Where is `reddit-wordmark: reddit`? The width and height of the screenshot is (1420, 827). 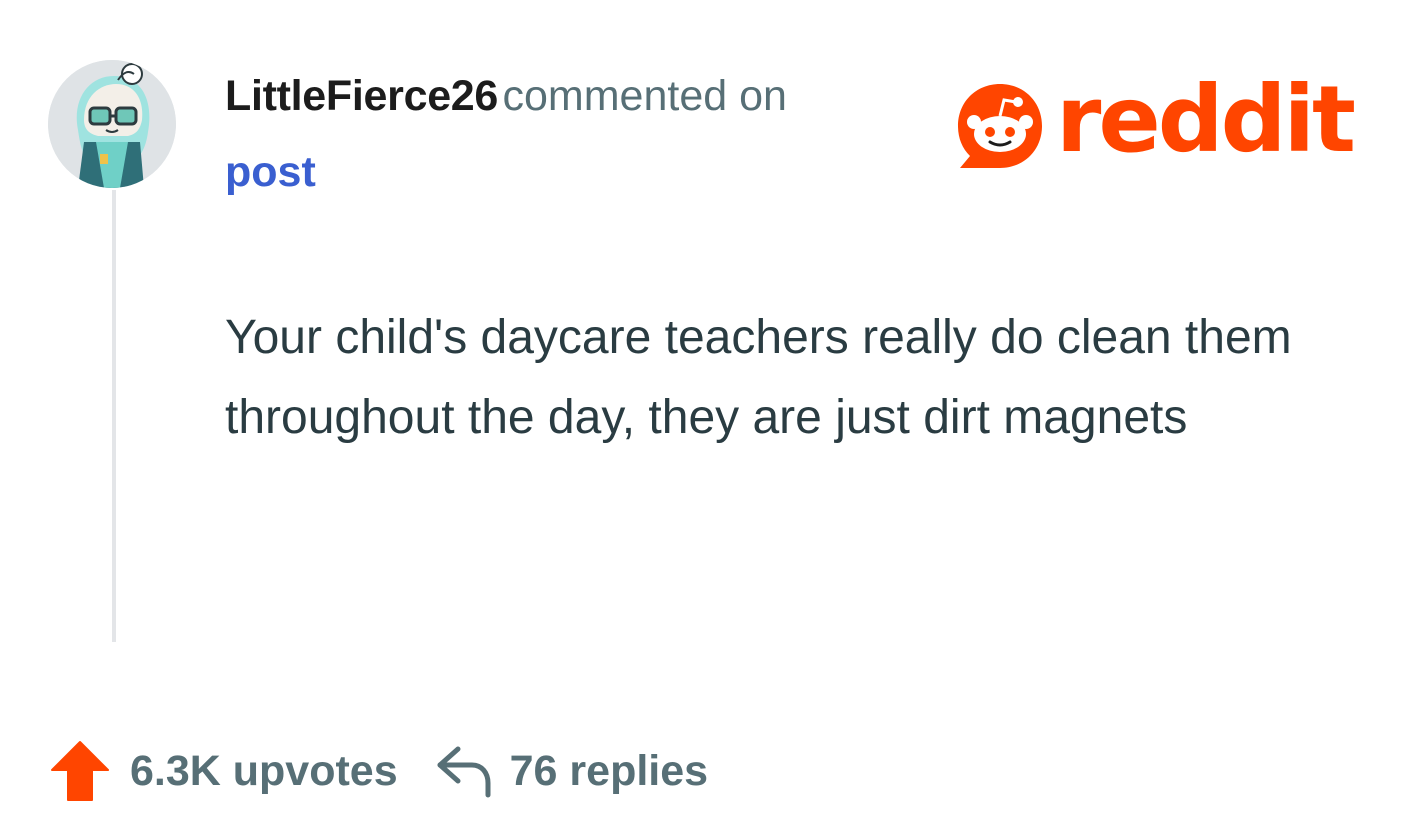 reddit-wordmark: reddit is located at coordinates (1206, 119).